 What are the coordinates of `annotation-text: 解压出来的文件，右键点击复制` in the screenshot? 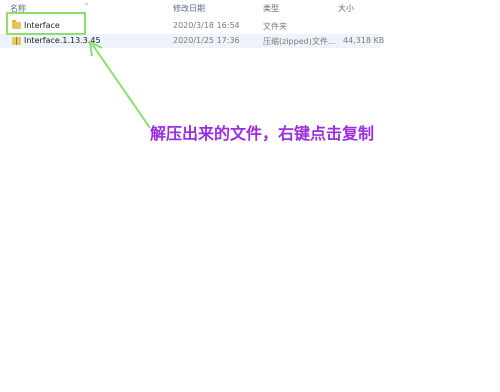 It's located at (262, 133).